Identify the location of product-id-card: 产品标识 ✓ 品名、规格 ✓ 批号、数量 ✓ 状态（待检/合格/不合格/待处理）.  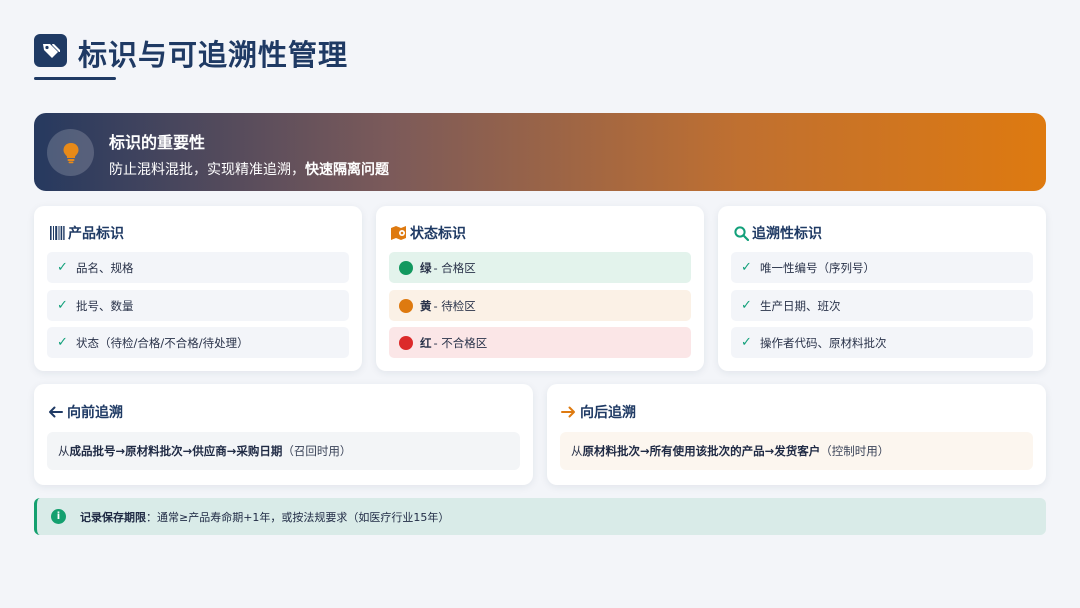
(198, 288).